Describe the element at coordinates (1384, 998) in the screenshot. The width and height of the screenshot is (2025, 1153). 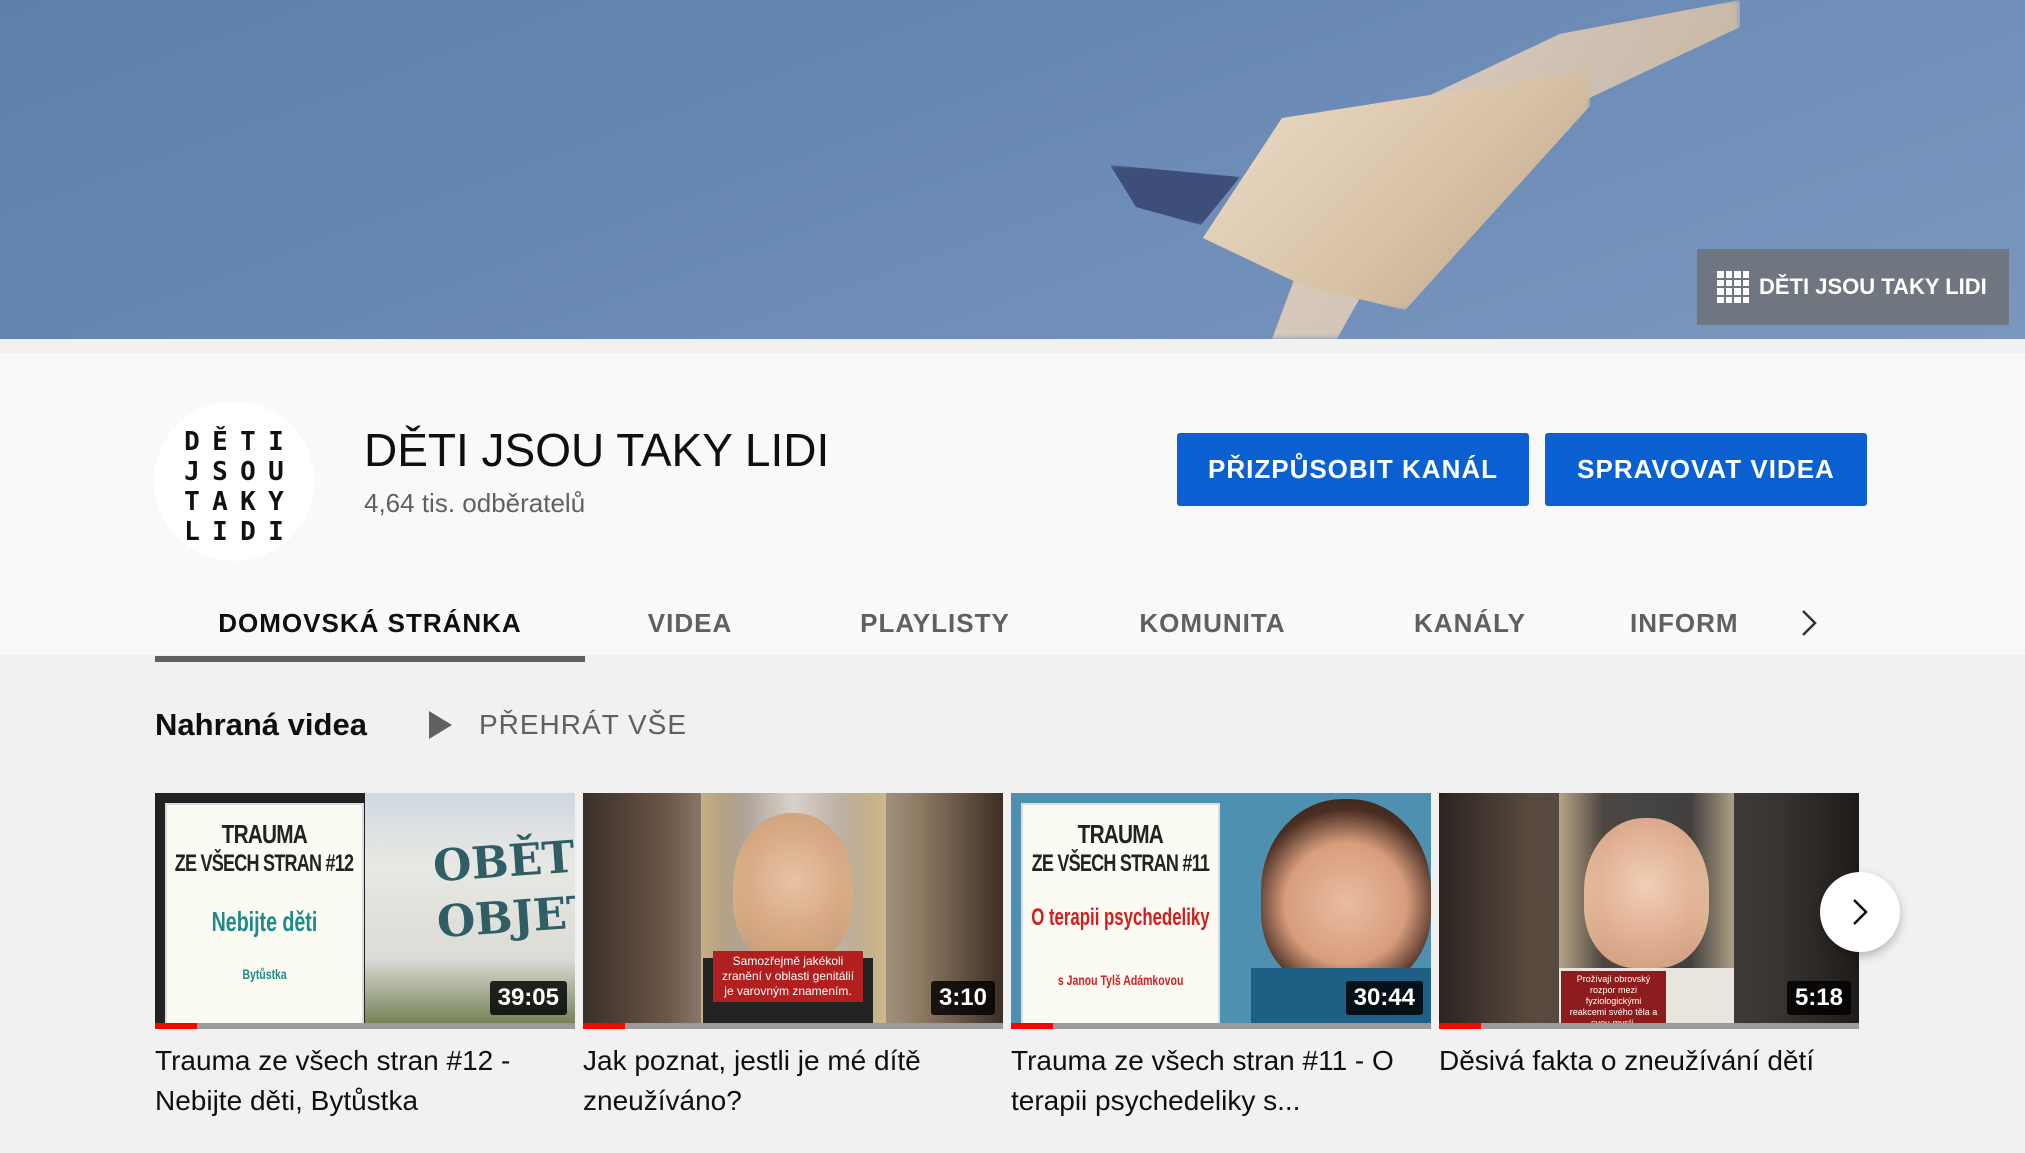
I see `video-duration: 30:44` at that location.